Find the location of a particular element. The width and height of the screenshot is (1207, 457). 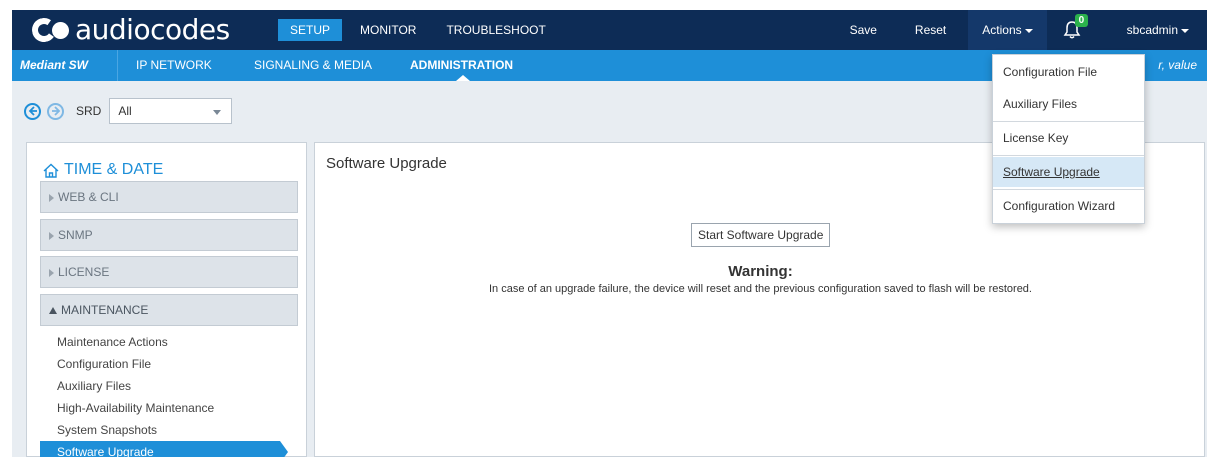

sidebar-title-text: TIME & DATE is located at coordinates (114, 169).